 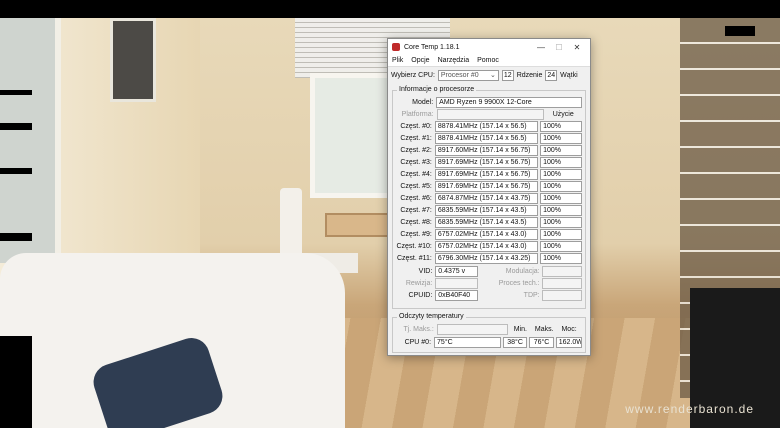 I want to click on cpu-select-value: Procesor #0, so click(x=459, y=75).